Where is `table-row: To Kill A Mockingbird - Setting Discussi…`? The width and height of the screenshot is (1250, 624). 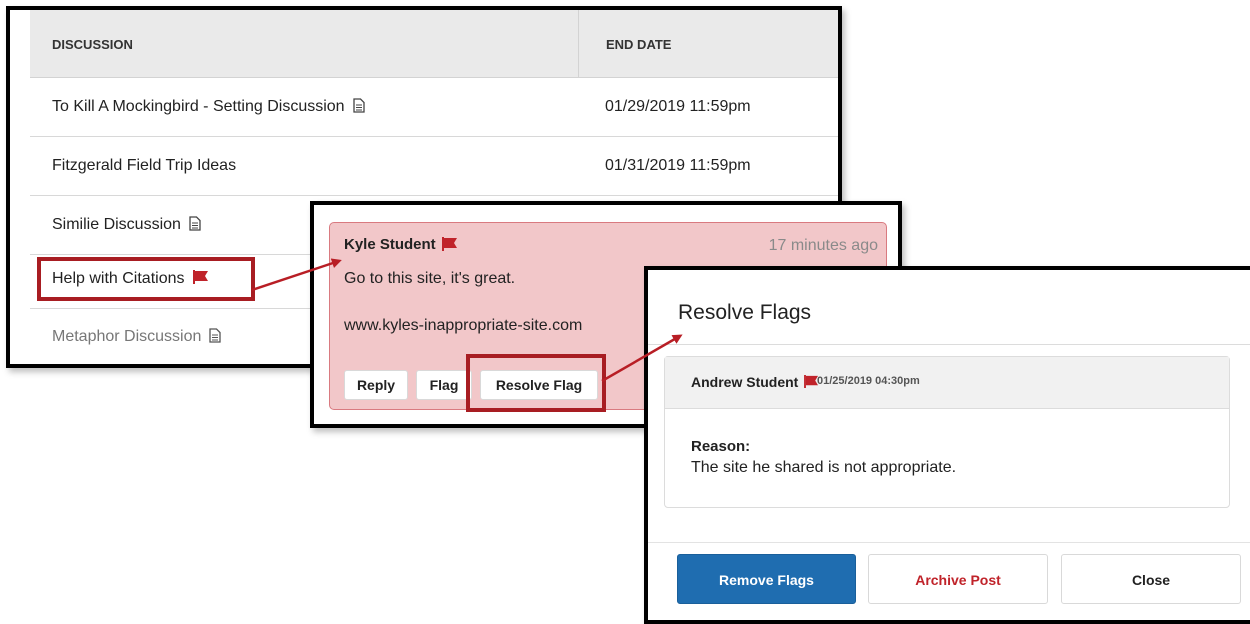 table-row: To Kill A Mockingbird - Setting Discussi… is located at coordinates (434, 107).